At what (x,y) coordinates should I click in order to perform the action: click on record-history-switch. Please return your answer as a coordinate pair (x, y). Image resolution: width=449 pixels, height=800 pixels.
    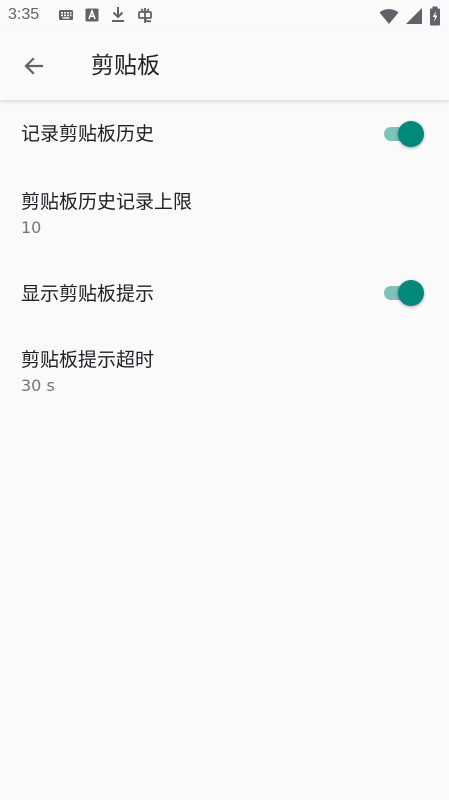
    Looking at the image, I should click on (404, 134).